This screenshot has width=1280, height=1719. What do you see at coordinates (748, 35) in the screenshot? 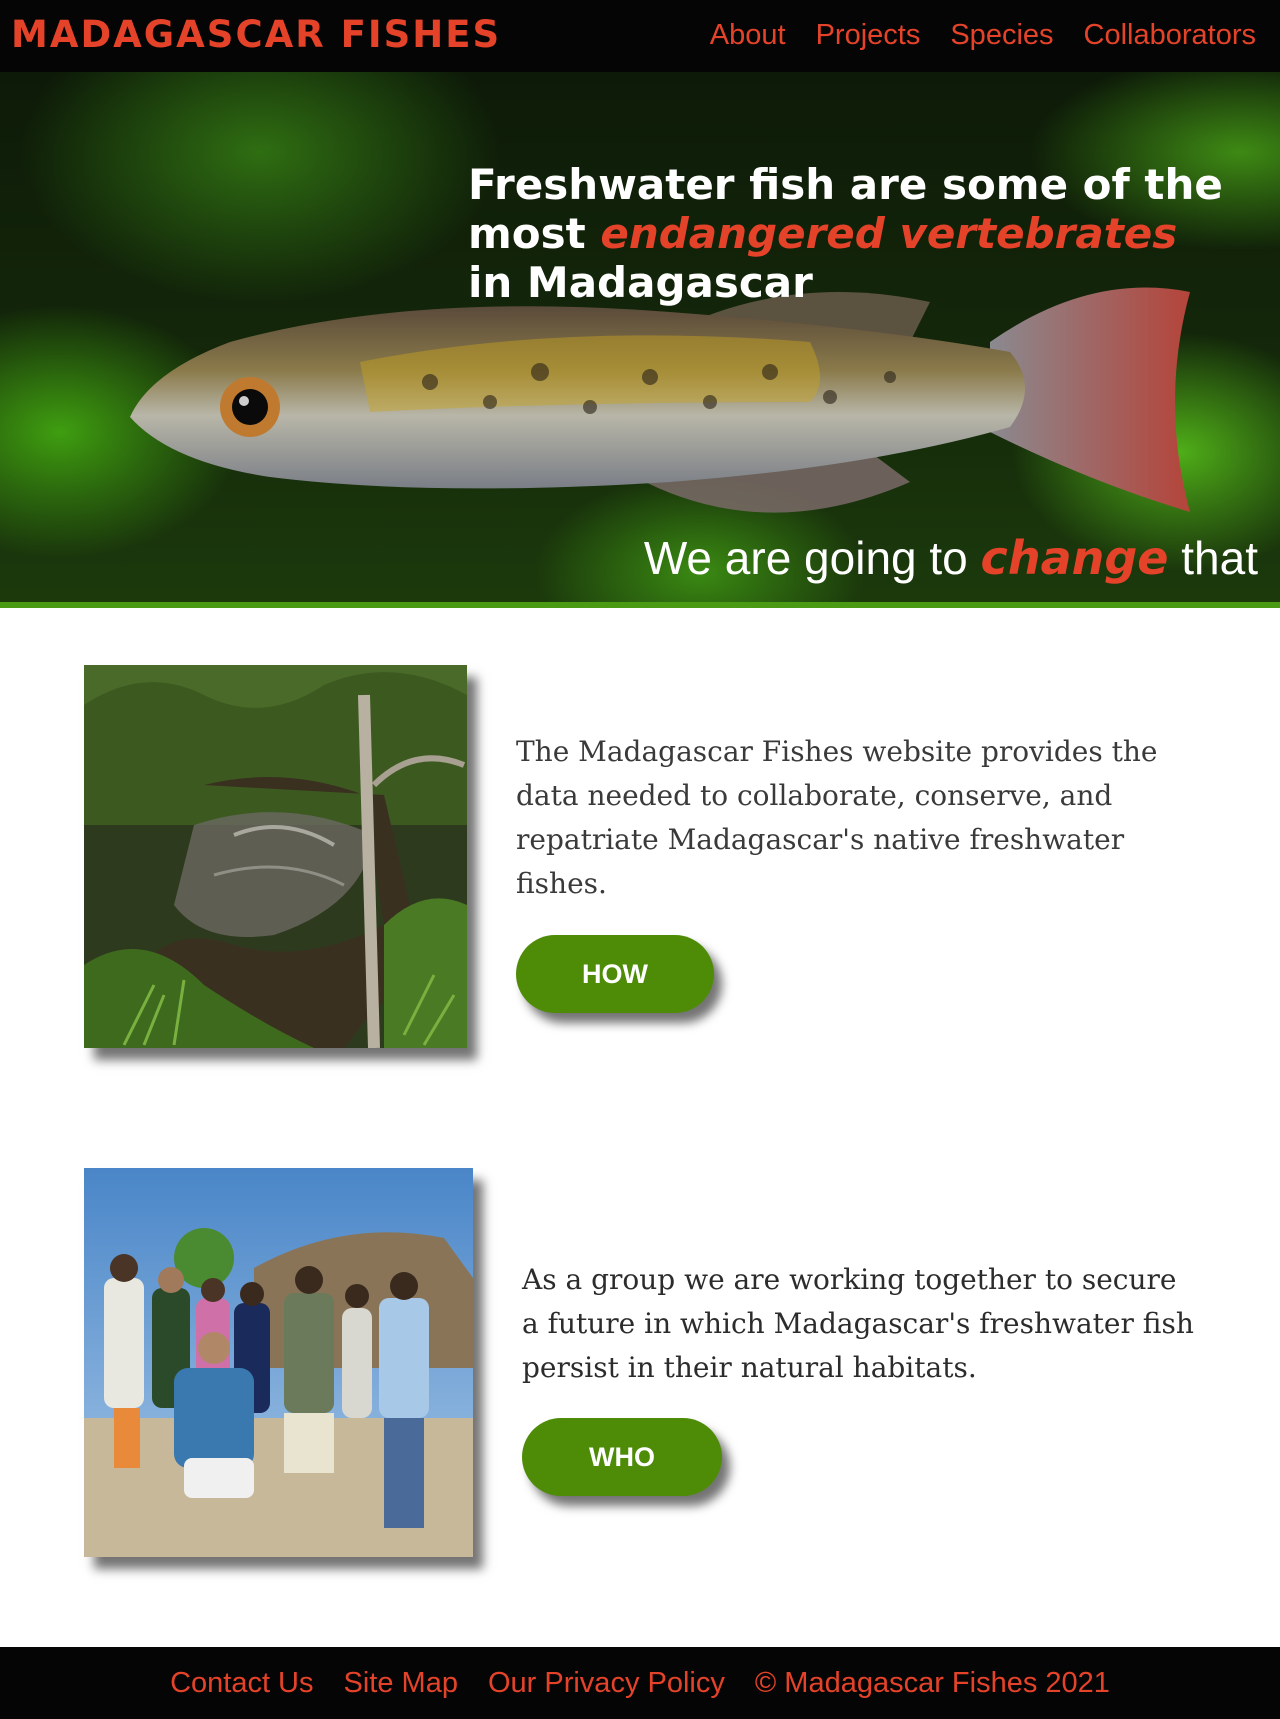
I see `nav-link-about: About` at bounding box center [748, 35].